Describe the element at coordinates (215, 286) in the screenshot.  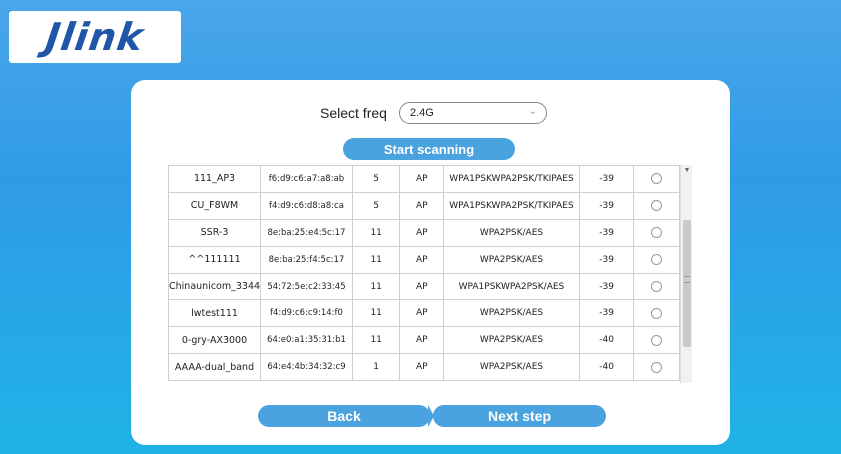
I see `network-ssid: Chinaunicom_3344` at that location.